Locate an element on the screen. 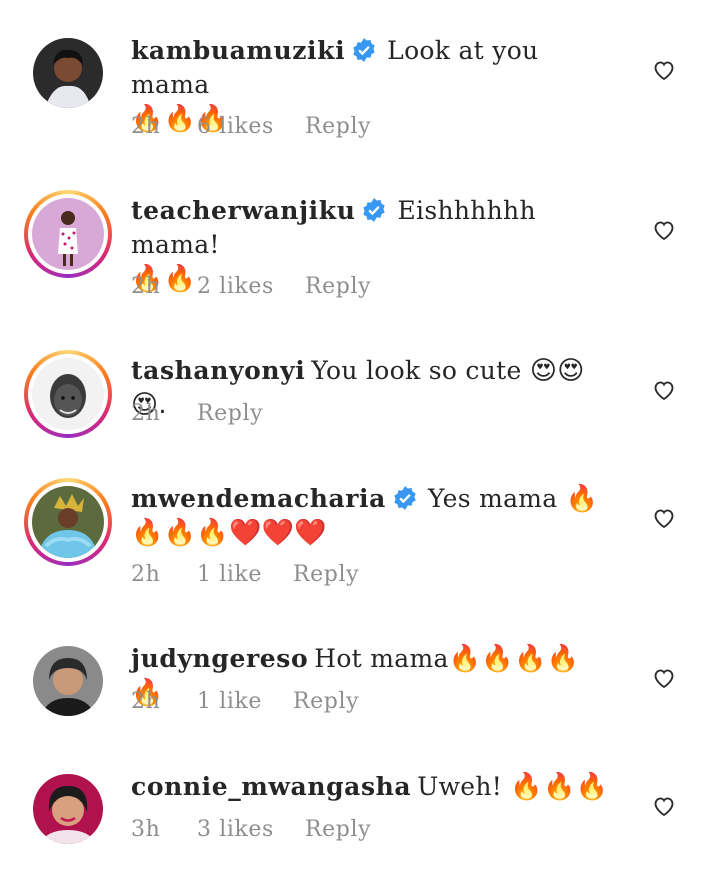  comment-username: tashanyonyi is located at coordinates (218, 370).